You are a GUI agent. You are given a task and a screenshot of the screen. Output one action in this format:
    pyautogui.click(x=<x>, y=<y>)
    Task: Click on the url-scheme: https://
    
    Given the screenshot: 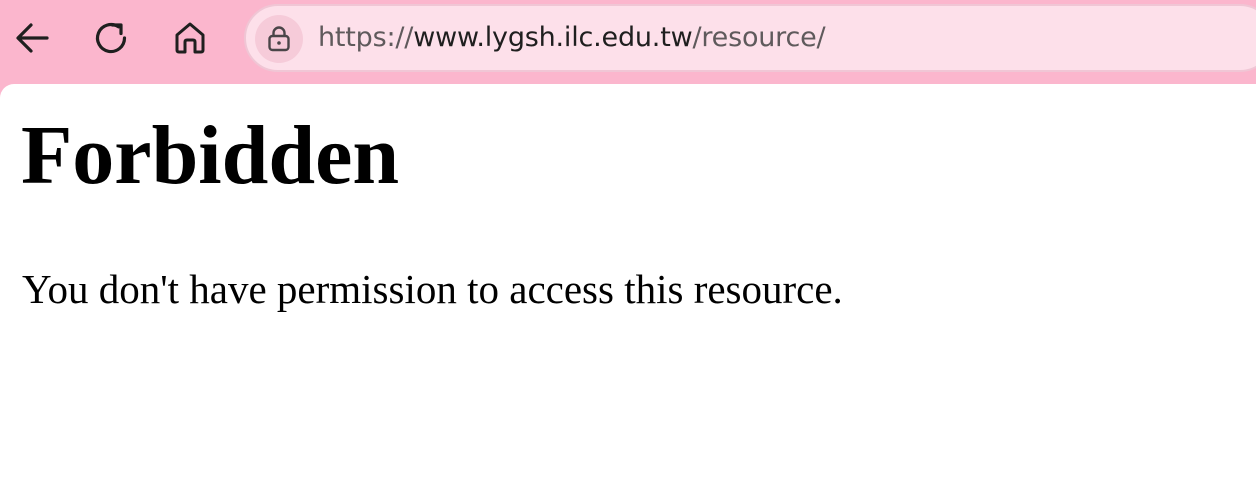 What is the action you would take?
    pyautogui.click(x=366, y=37)
    